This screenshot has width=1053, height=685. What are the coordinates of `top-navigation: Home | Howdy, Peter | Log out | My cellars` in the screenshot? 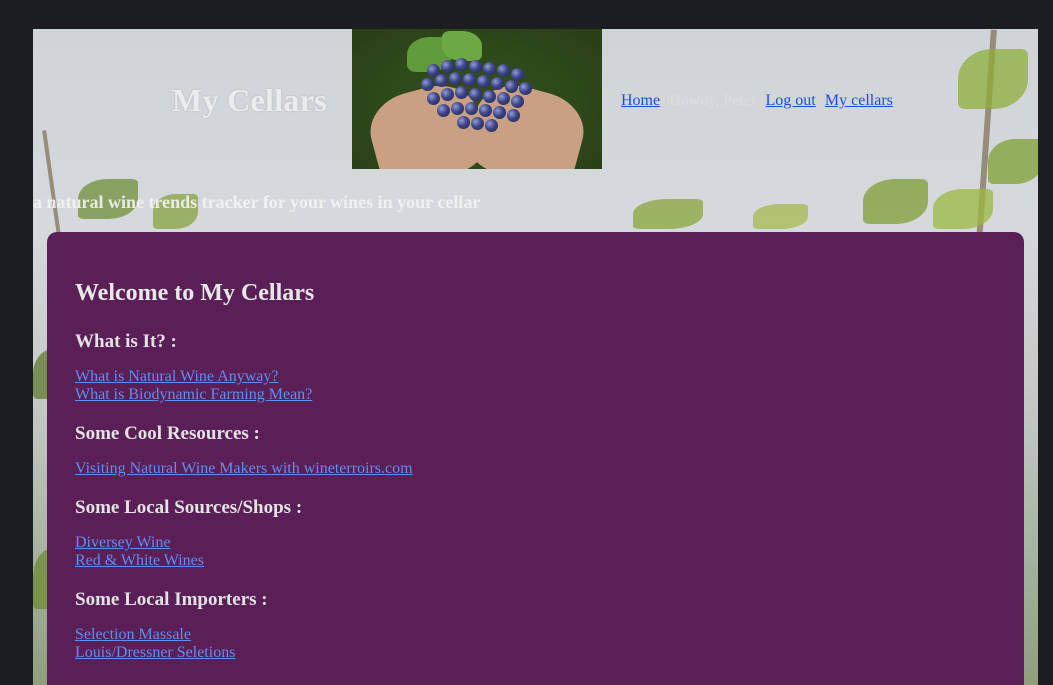 It's located at (757, 101).